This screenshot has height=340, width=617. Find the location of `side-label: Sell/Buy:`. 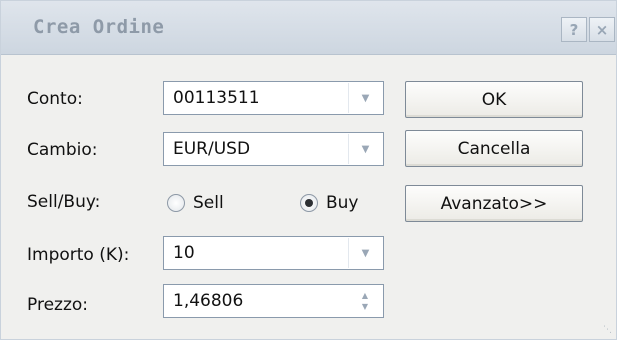

side-label: Sell/Buy: is located at coordinates (64, 202).